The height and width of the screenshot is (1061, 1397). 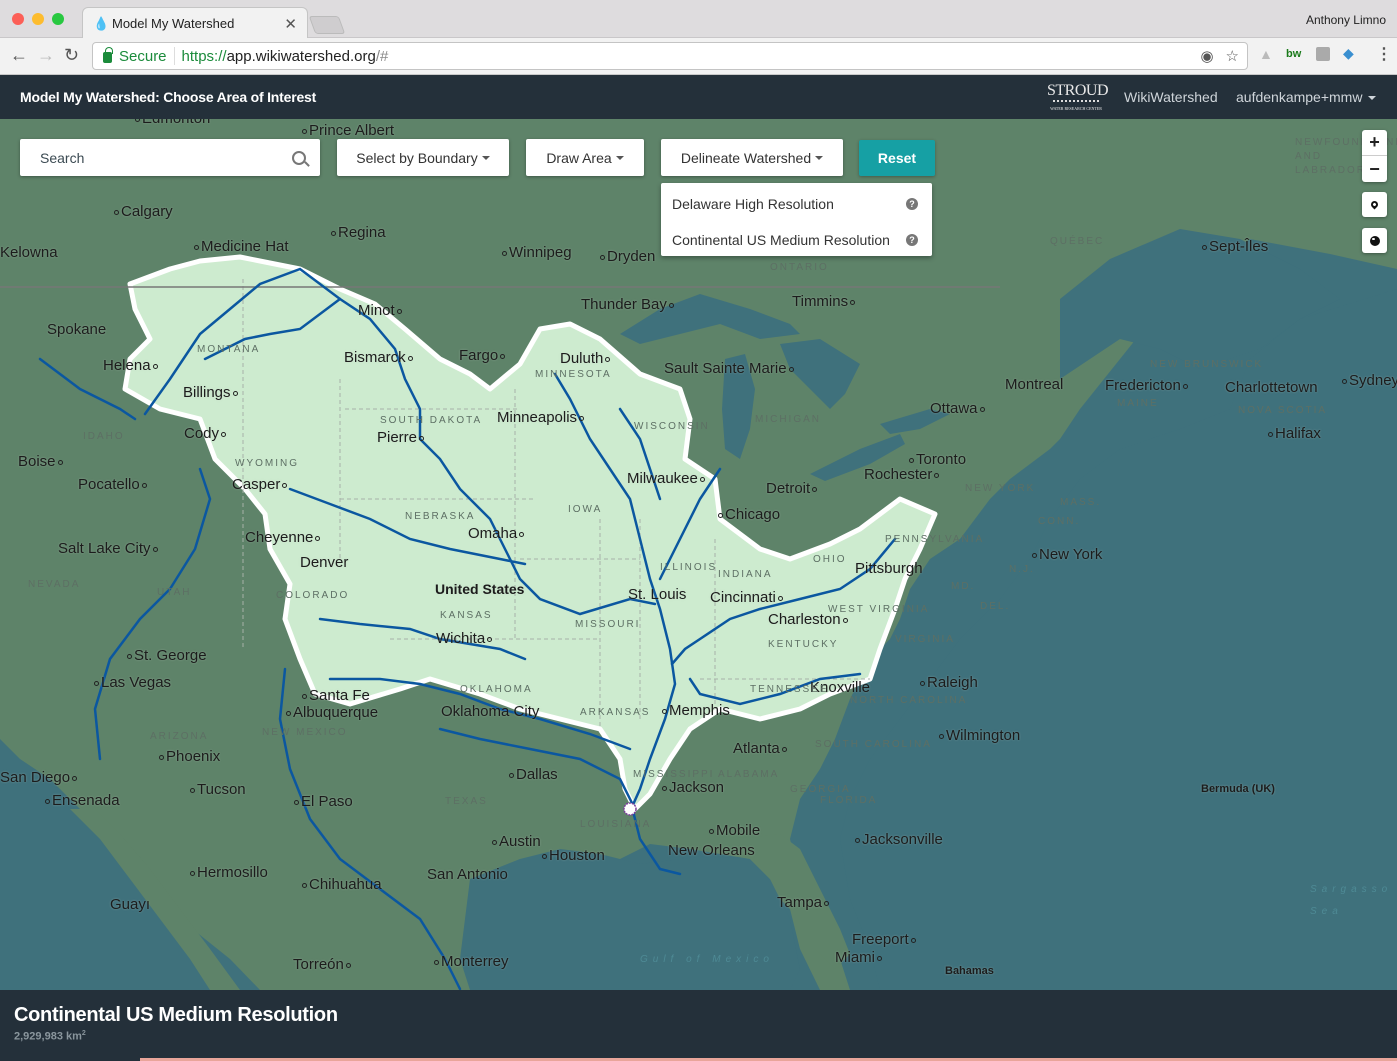 What do you see at coordinates (1374, 143) in the screenshot?
I see `zoom-in-button: +` at bounding box center [1374, 143].